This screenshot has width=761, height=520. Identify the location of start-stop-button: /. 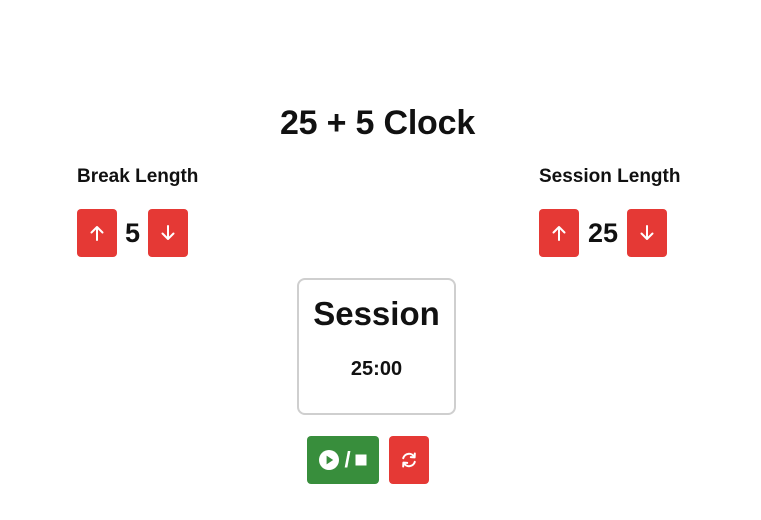
(343, 460).